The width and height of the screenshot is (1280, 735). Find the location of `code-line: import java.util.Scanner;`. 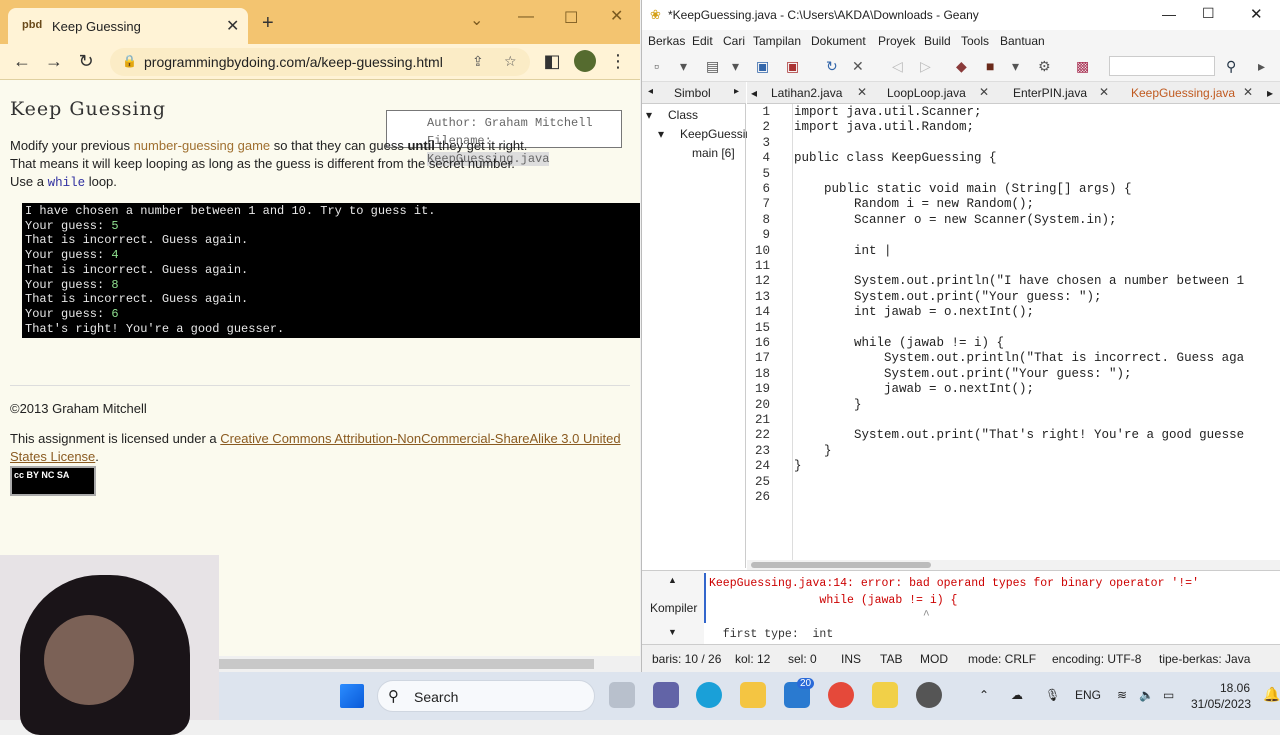

code-line: import java.util.Scanner; is located at coordinates (888, 112).